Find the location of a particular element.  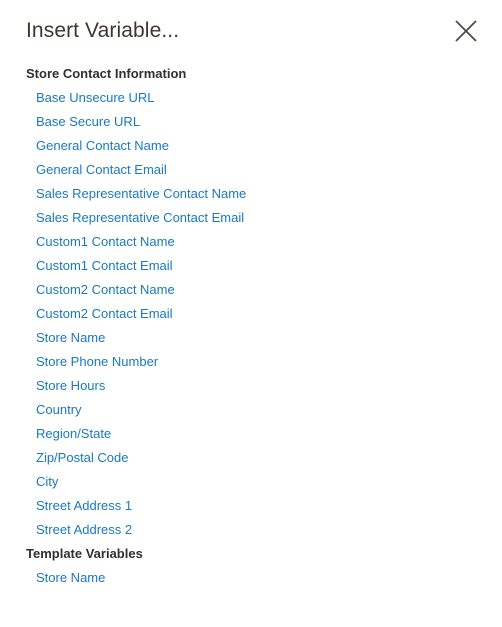

close-icon is located at coordinates (466, 31).